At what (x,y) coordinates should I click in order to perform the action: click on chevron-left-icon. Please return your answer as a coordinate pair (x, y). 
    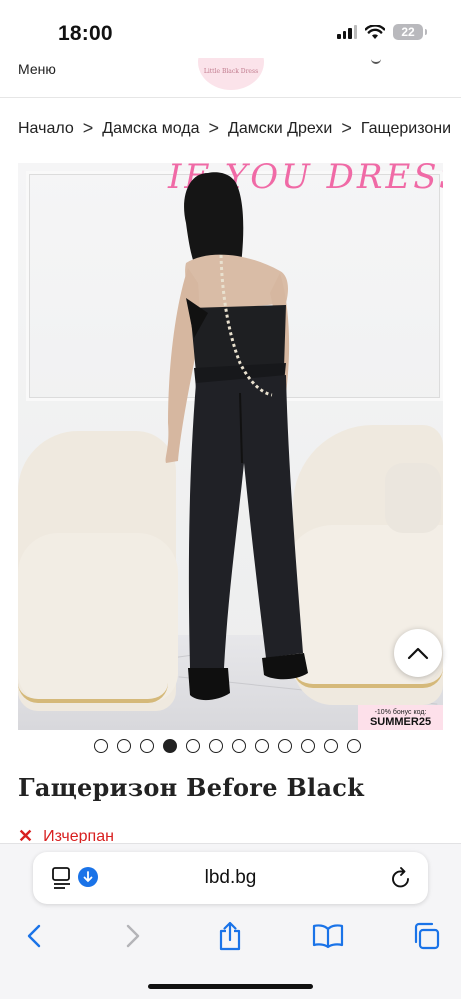
    Looking at the image, I should click on (34, 936).